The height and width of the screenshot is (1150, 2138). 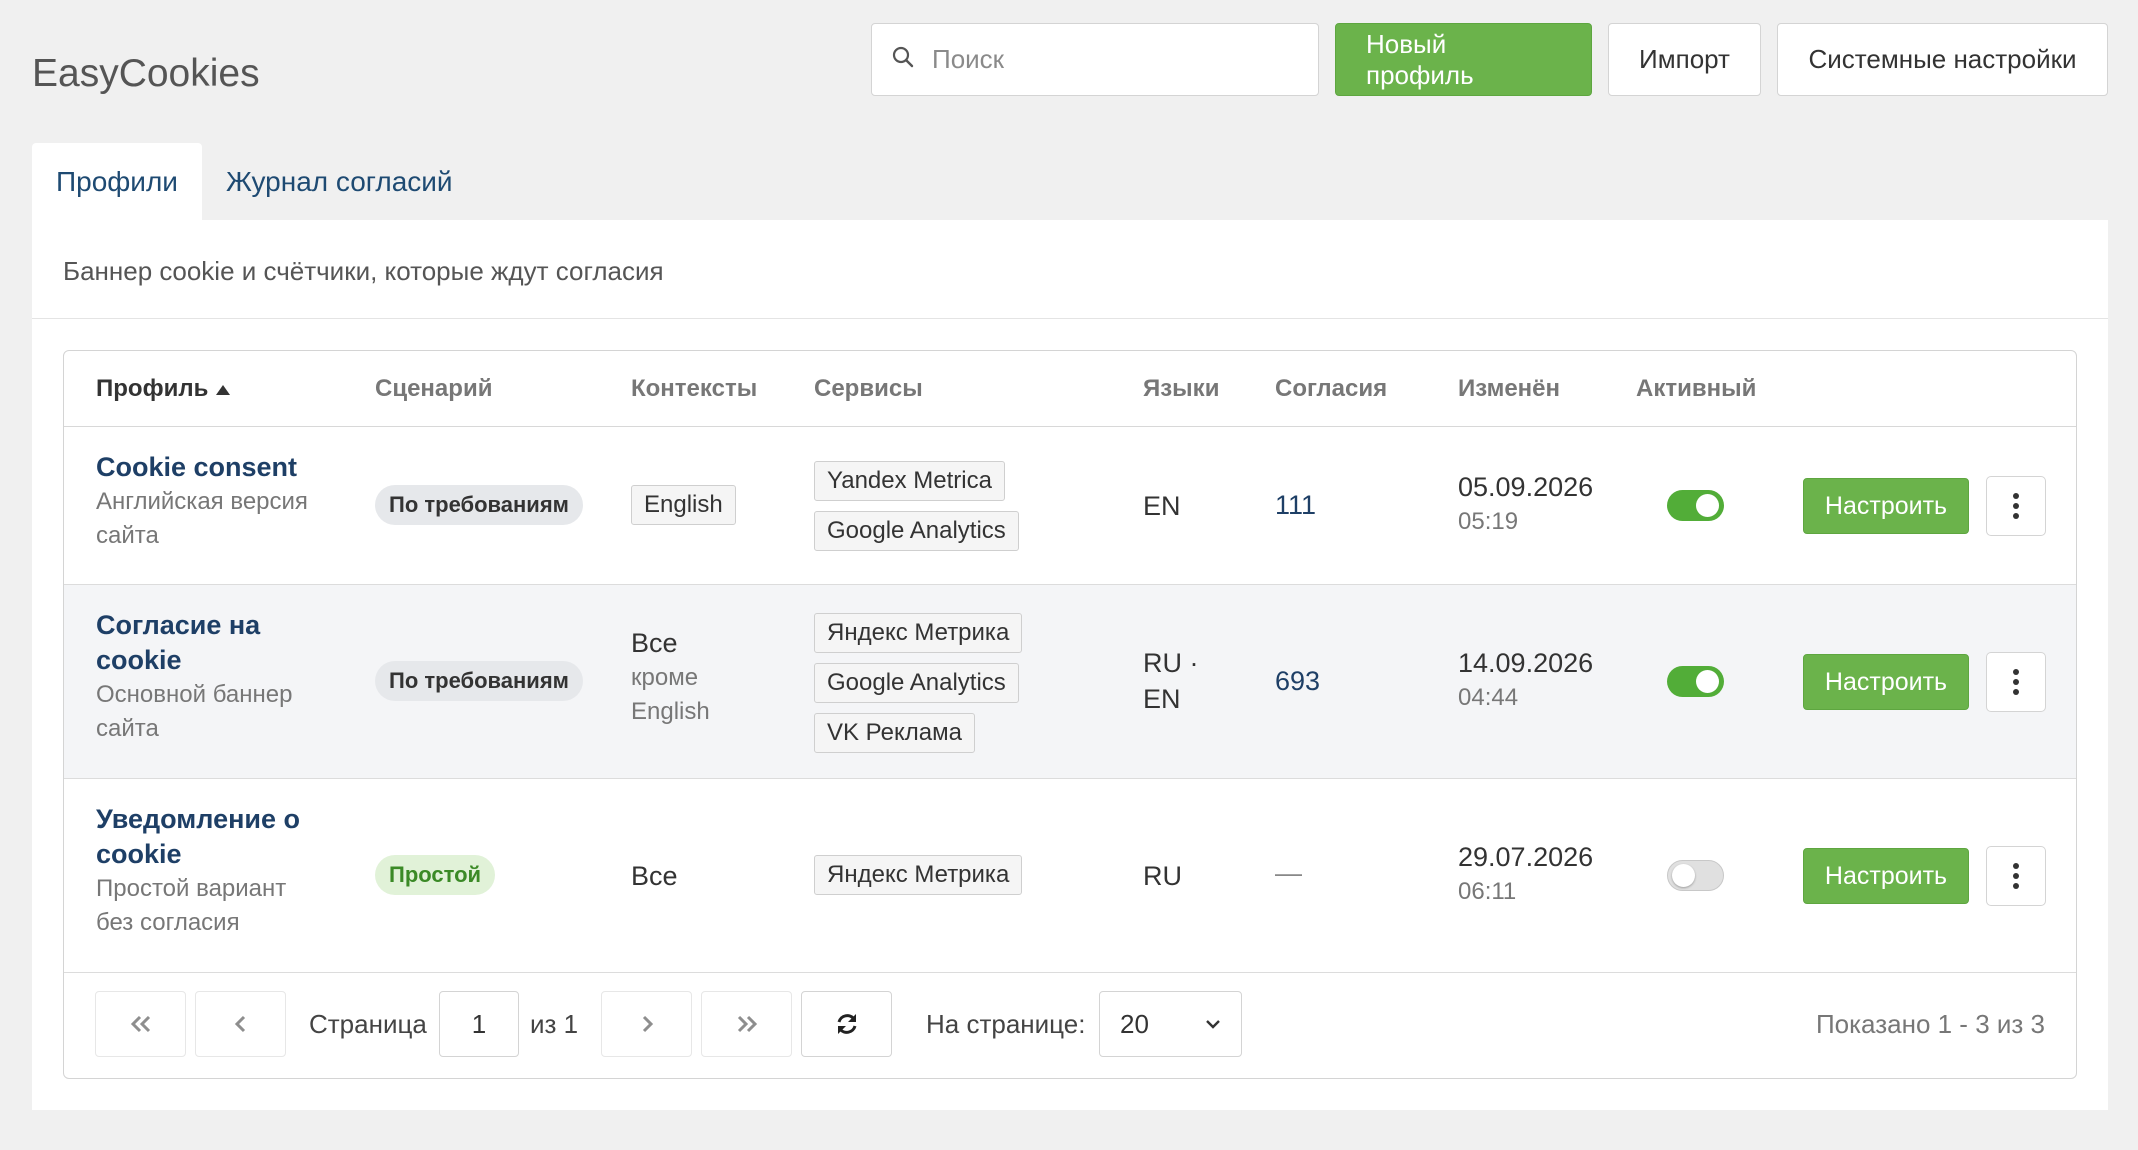 What do you see at coordinates (1930, 1024) in the screenshot?
I see `results-summary: Показано 1 - 3 из 3` at bounding box center [1930, 1024].